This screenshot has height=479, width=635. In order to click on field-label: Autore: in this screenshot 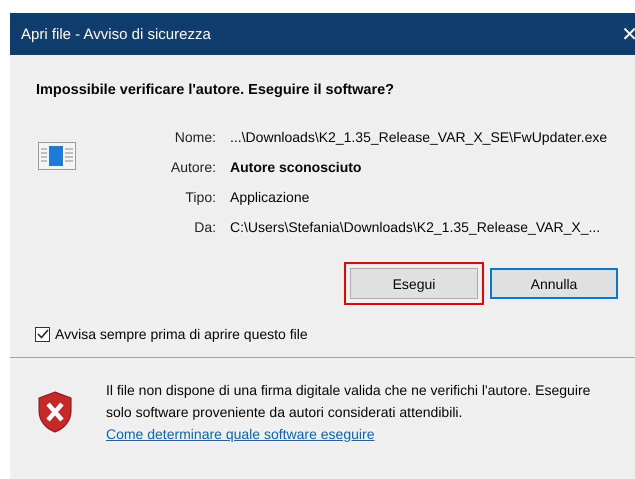, I will do `click(193, 167)`.